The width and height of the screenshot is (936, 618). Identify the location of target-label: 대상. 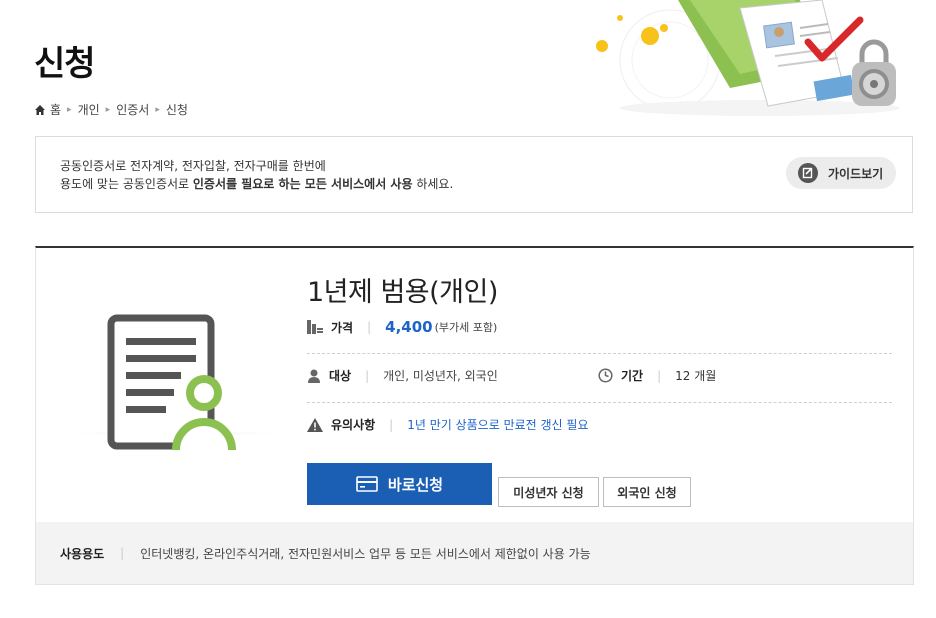
(340, 376).